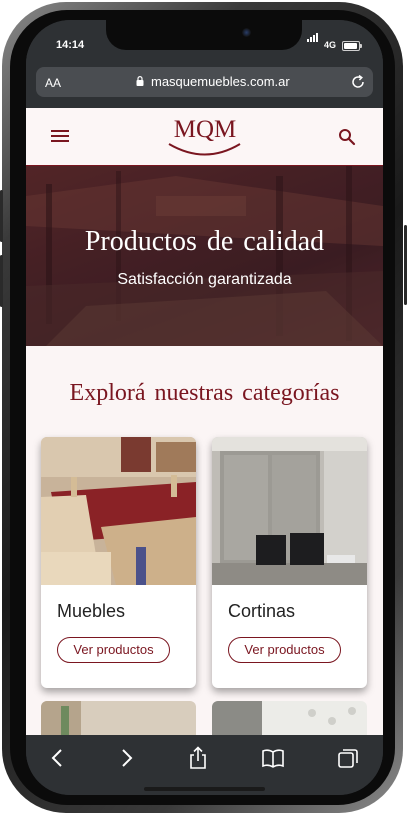 This screenshot has width=407, height=817. I want to click on site-logo: MQM, so click(205, 137).